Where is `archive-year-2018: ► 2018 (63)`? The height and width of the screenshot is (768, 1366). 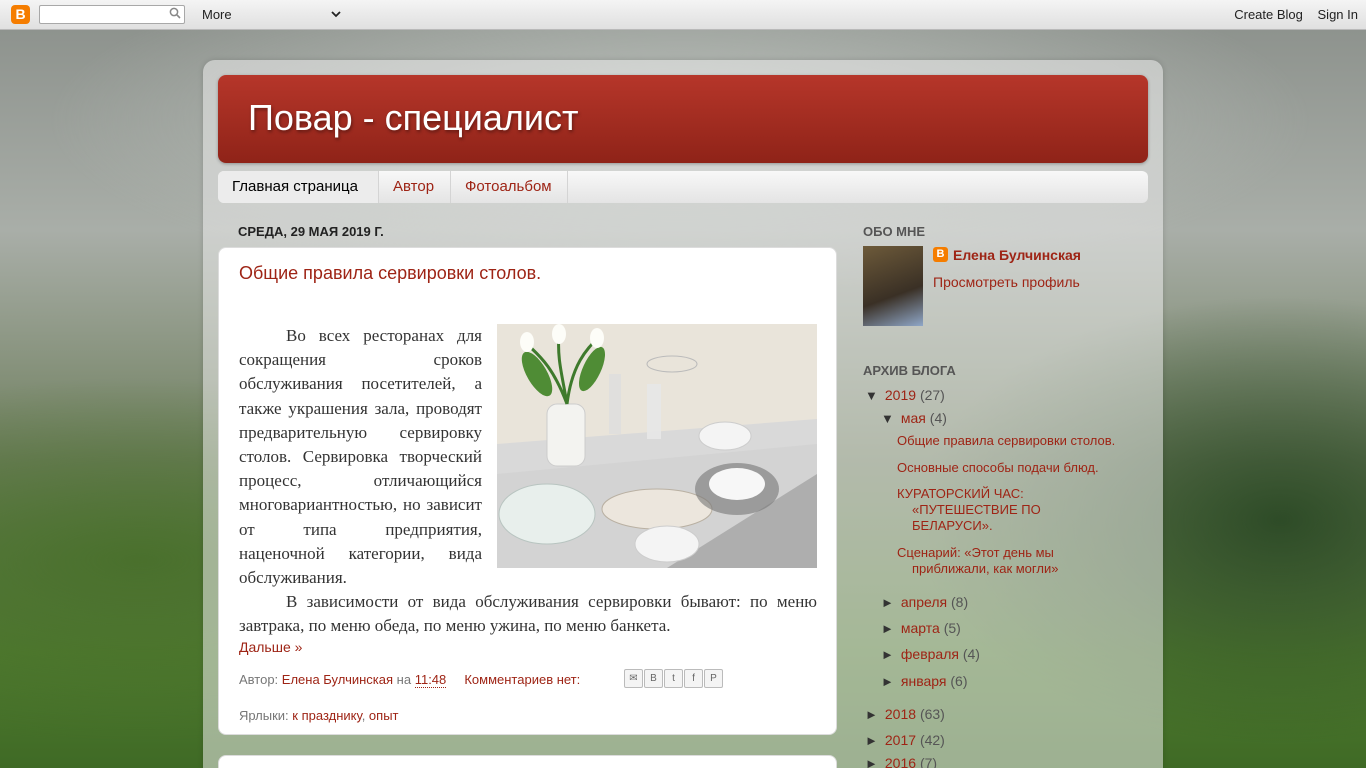
archive-year-2018: ► 2018 (63) is located at coordinates (905, 714).